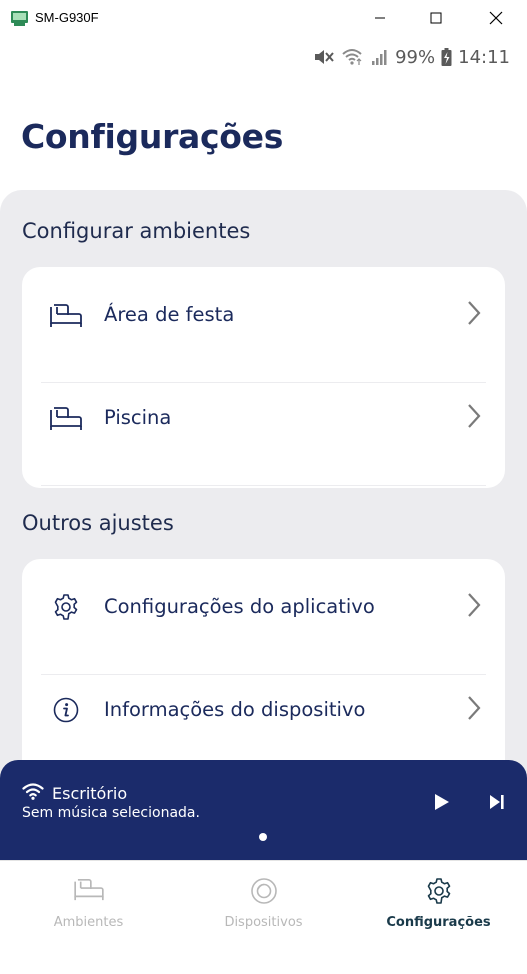 This screenshot has width=527, height=974. Describe the element at coordinates (379, 57) in the screenshot. I see `signal-icon` at that location.